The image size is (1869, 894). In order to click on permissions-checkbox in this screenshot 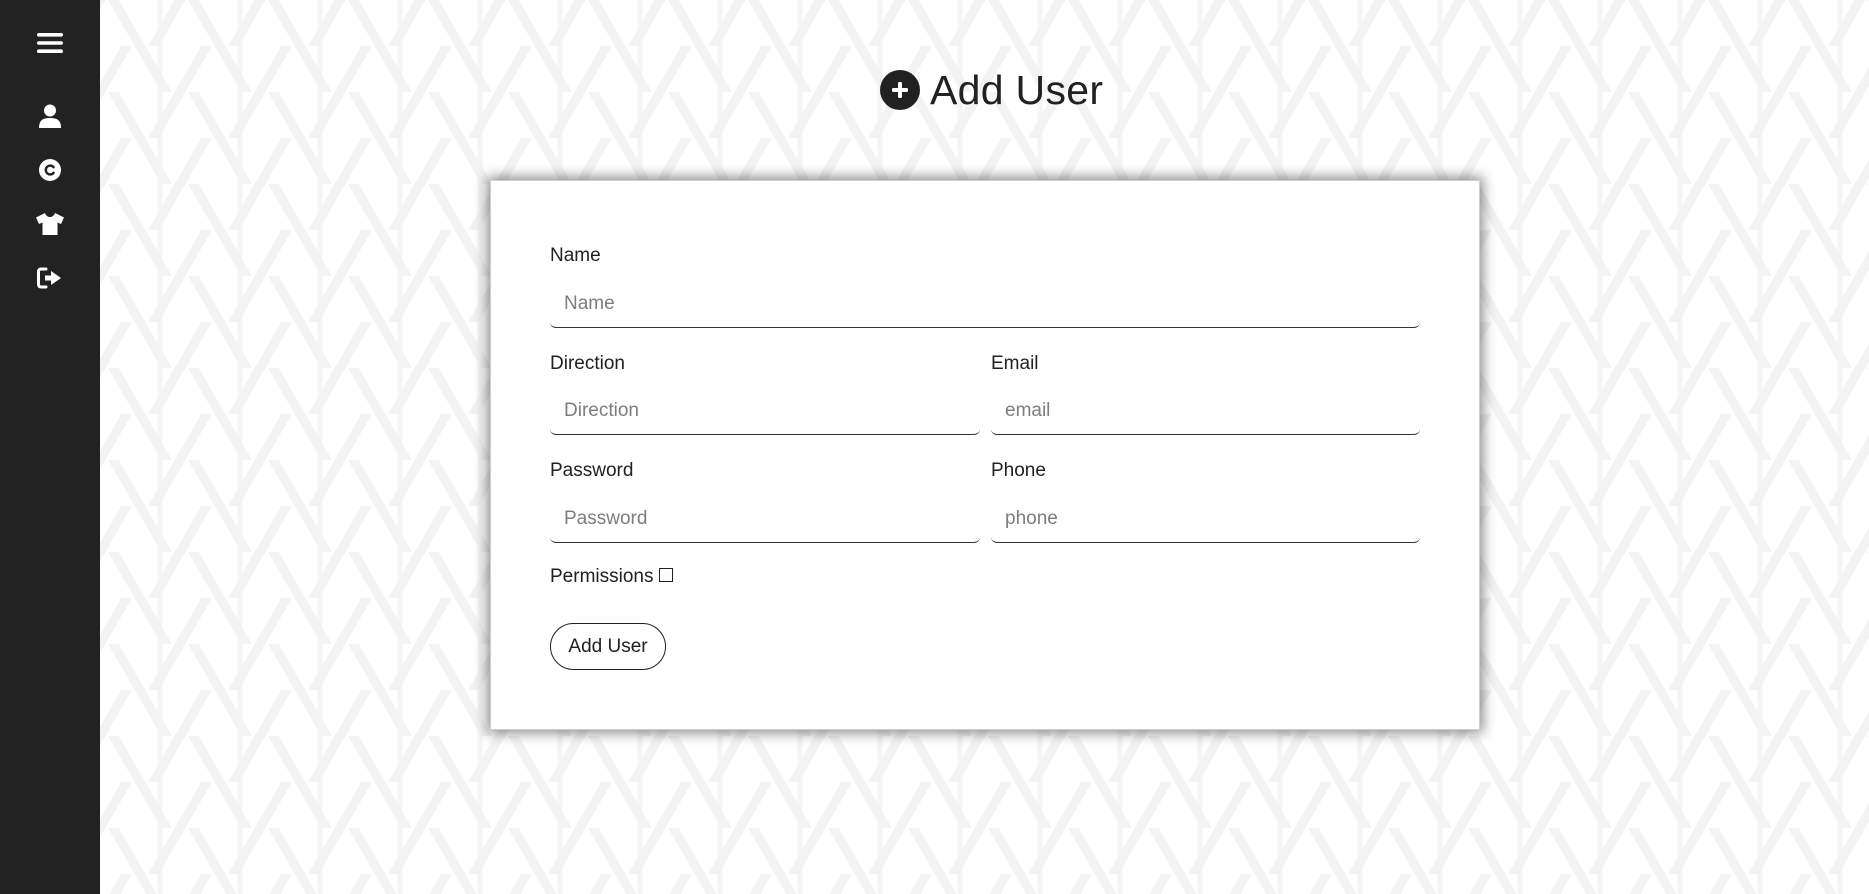, I will do `click(666, 575)`.